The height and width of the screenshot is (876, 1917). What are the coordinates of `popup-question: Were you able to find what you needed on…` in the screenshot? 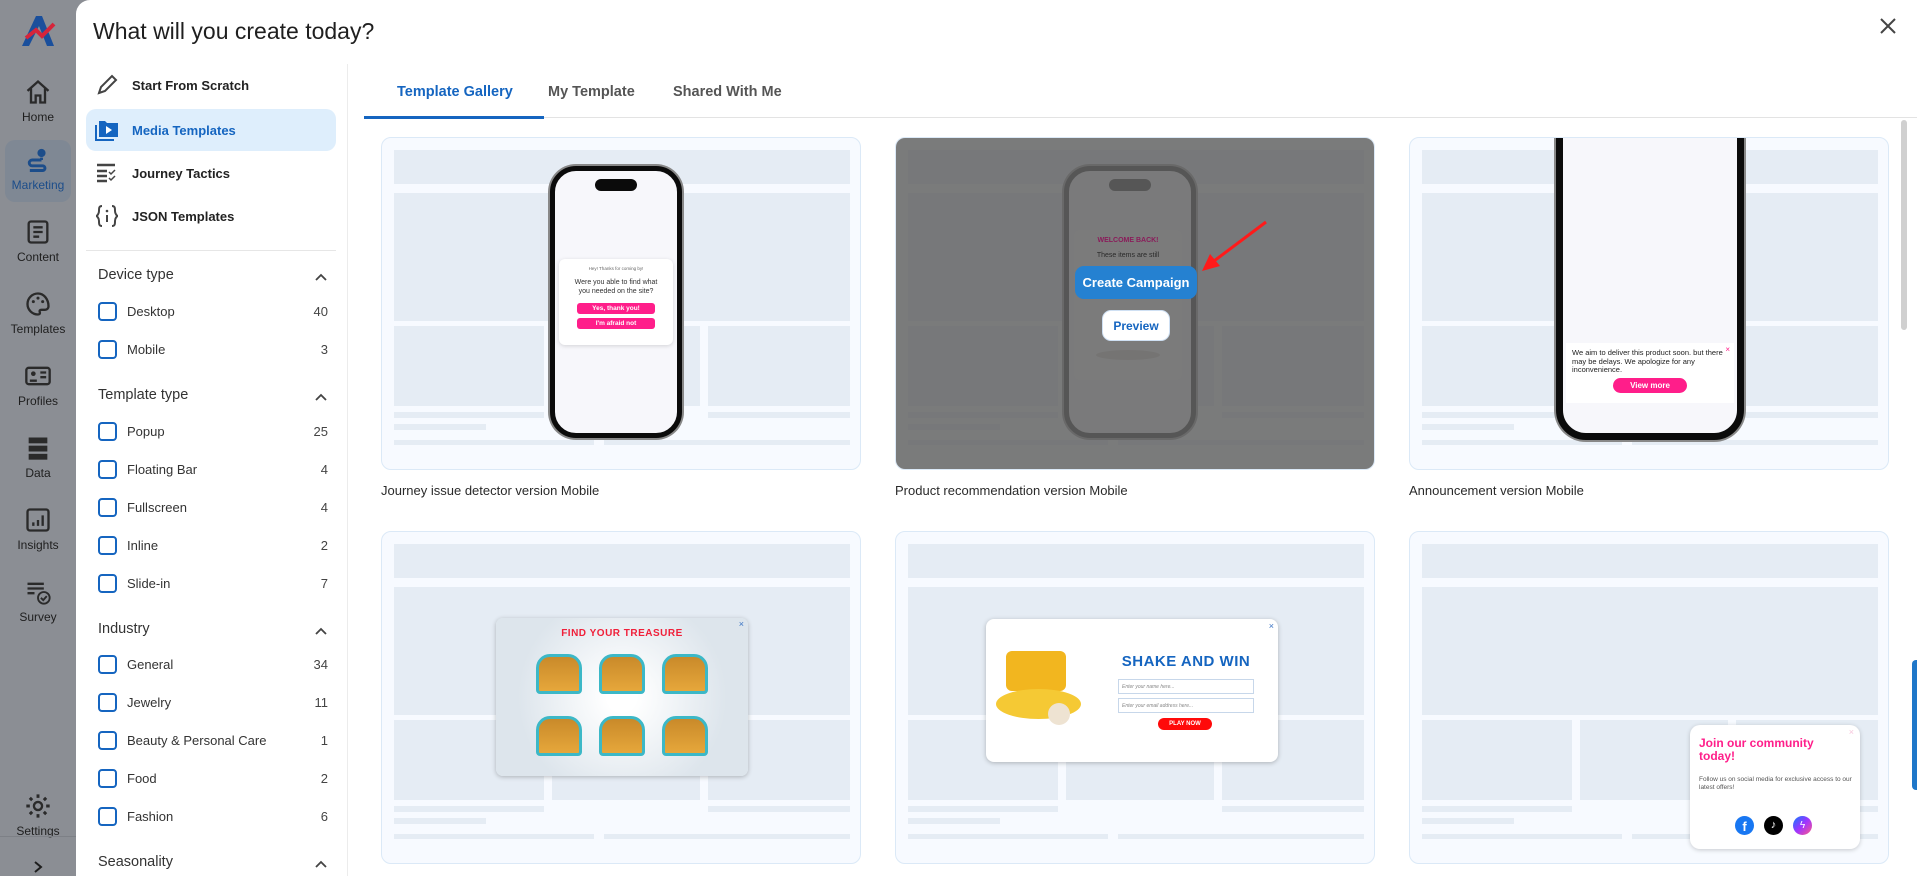 It's located at (616, 287).